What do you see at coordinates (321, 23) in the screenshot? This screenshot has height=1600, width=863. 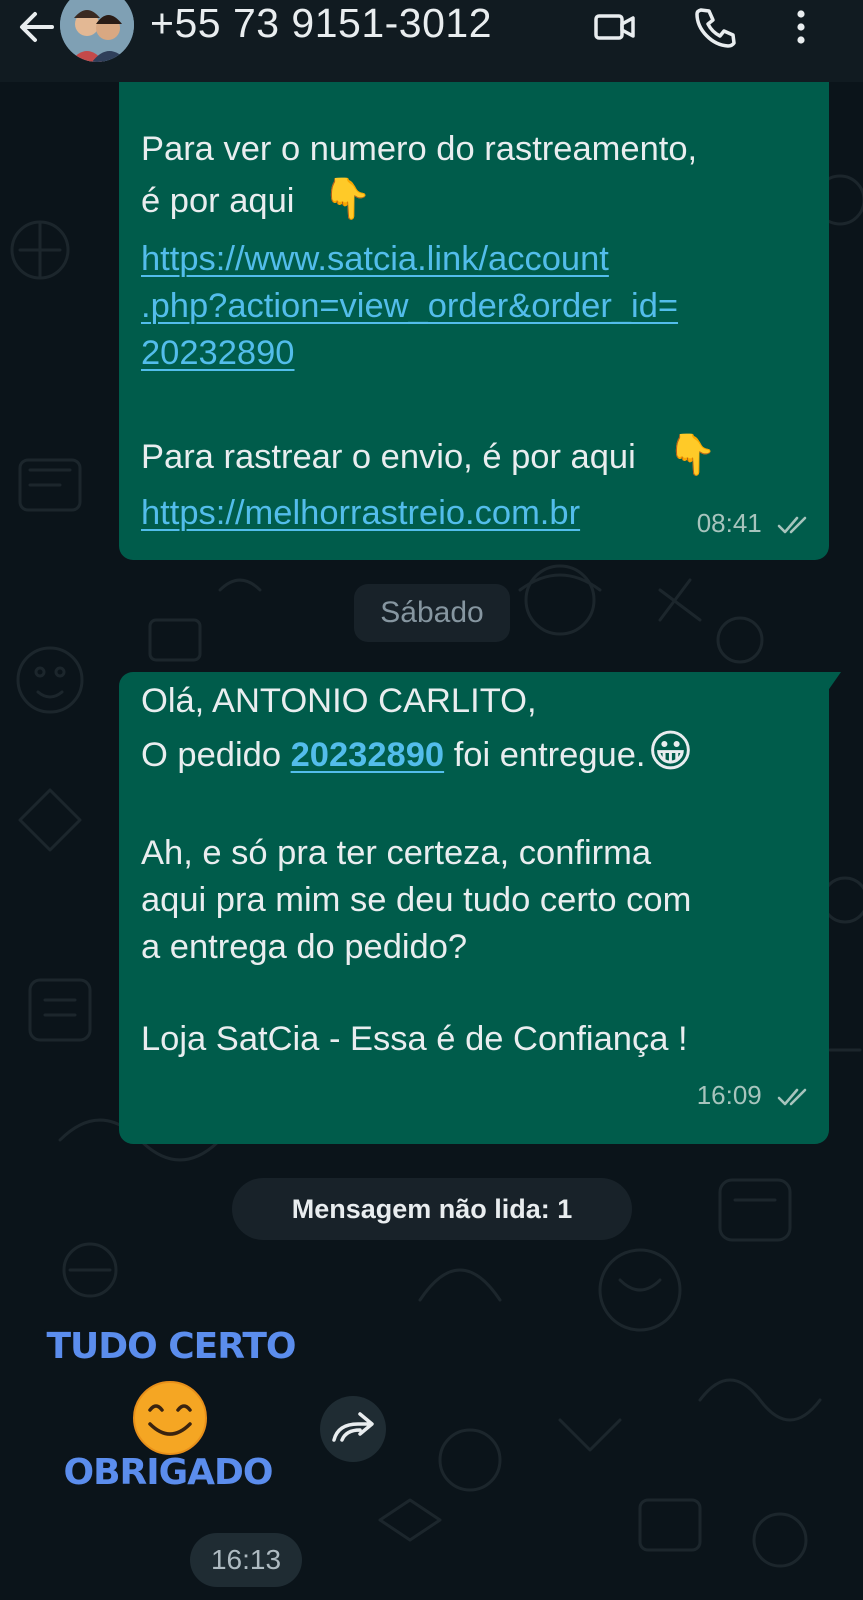 I see `contact-name: +55 73 9151-3012` at bounding box center [321, 23].